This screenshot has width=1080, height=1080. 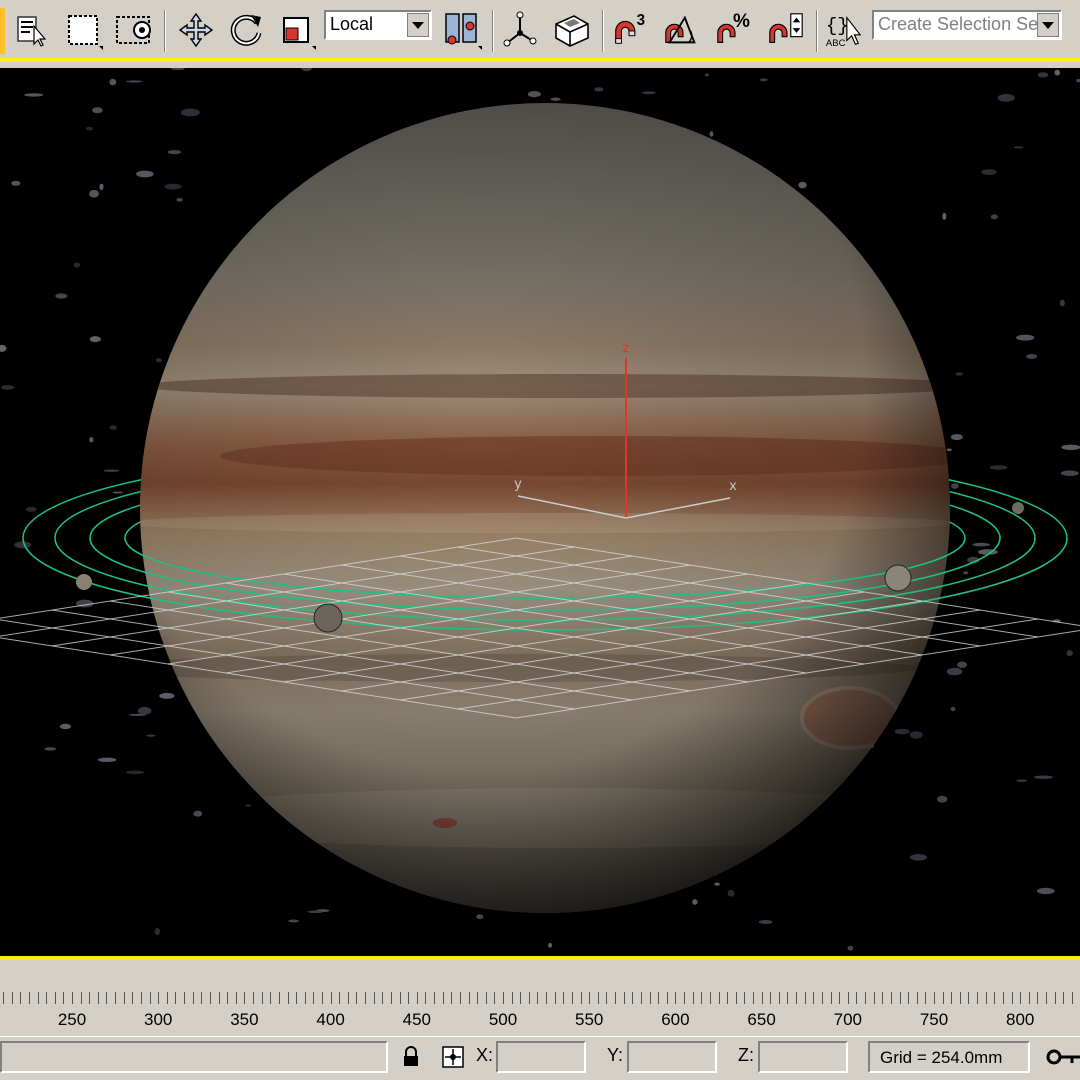 I want to click on timeline-ruler: 250 300 350 400 450 500 550 600 650 700 750 800, so click(x=540, y=1012).